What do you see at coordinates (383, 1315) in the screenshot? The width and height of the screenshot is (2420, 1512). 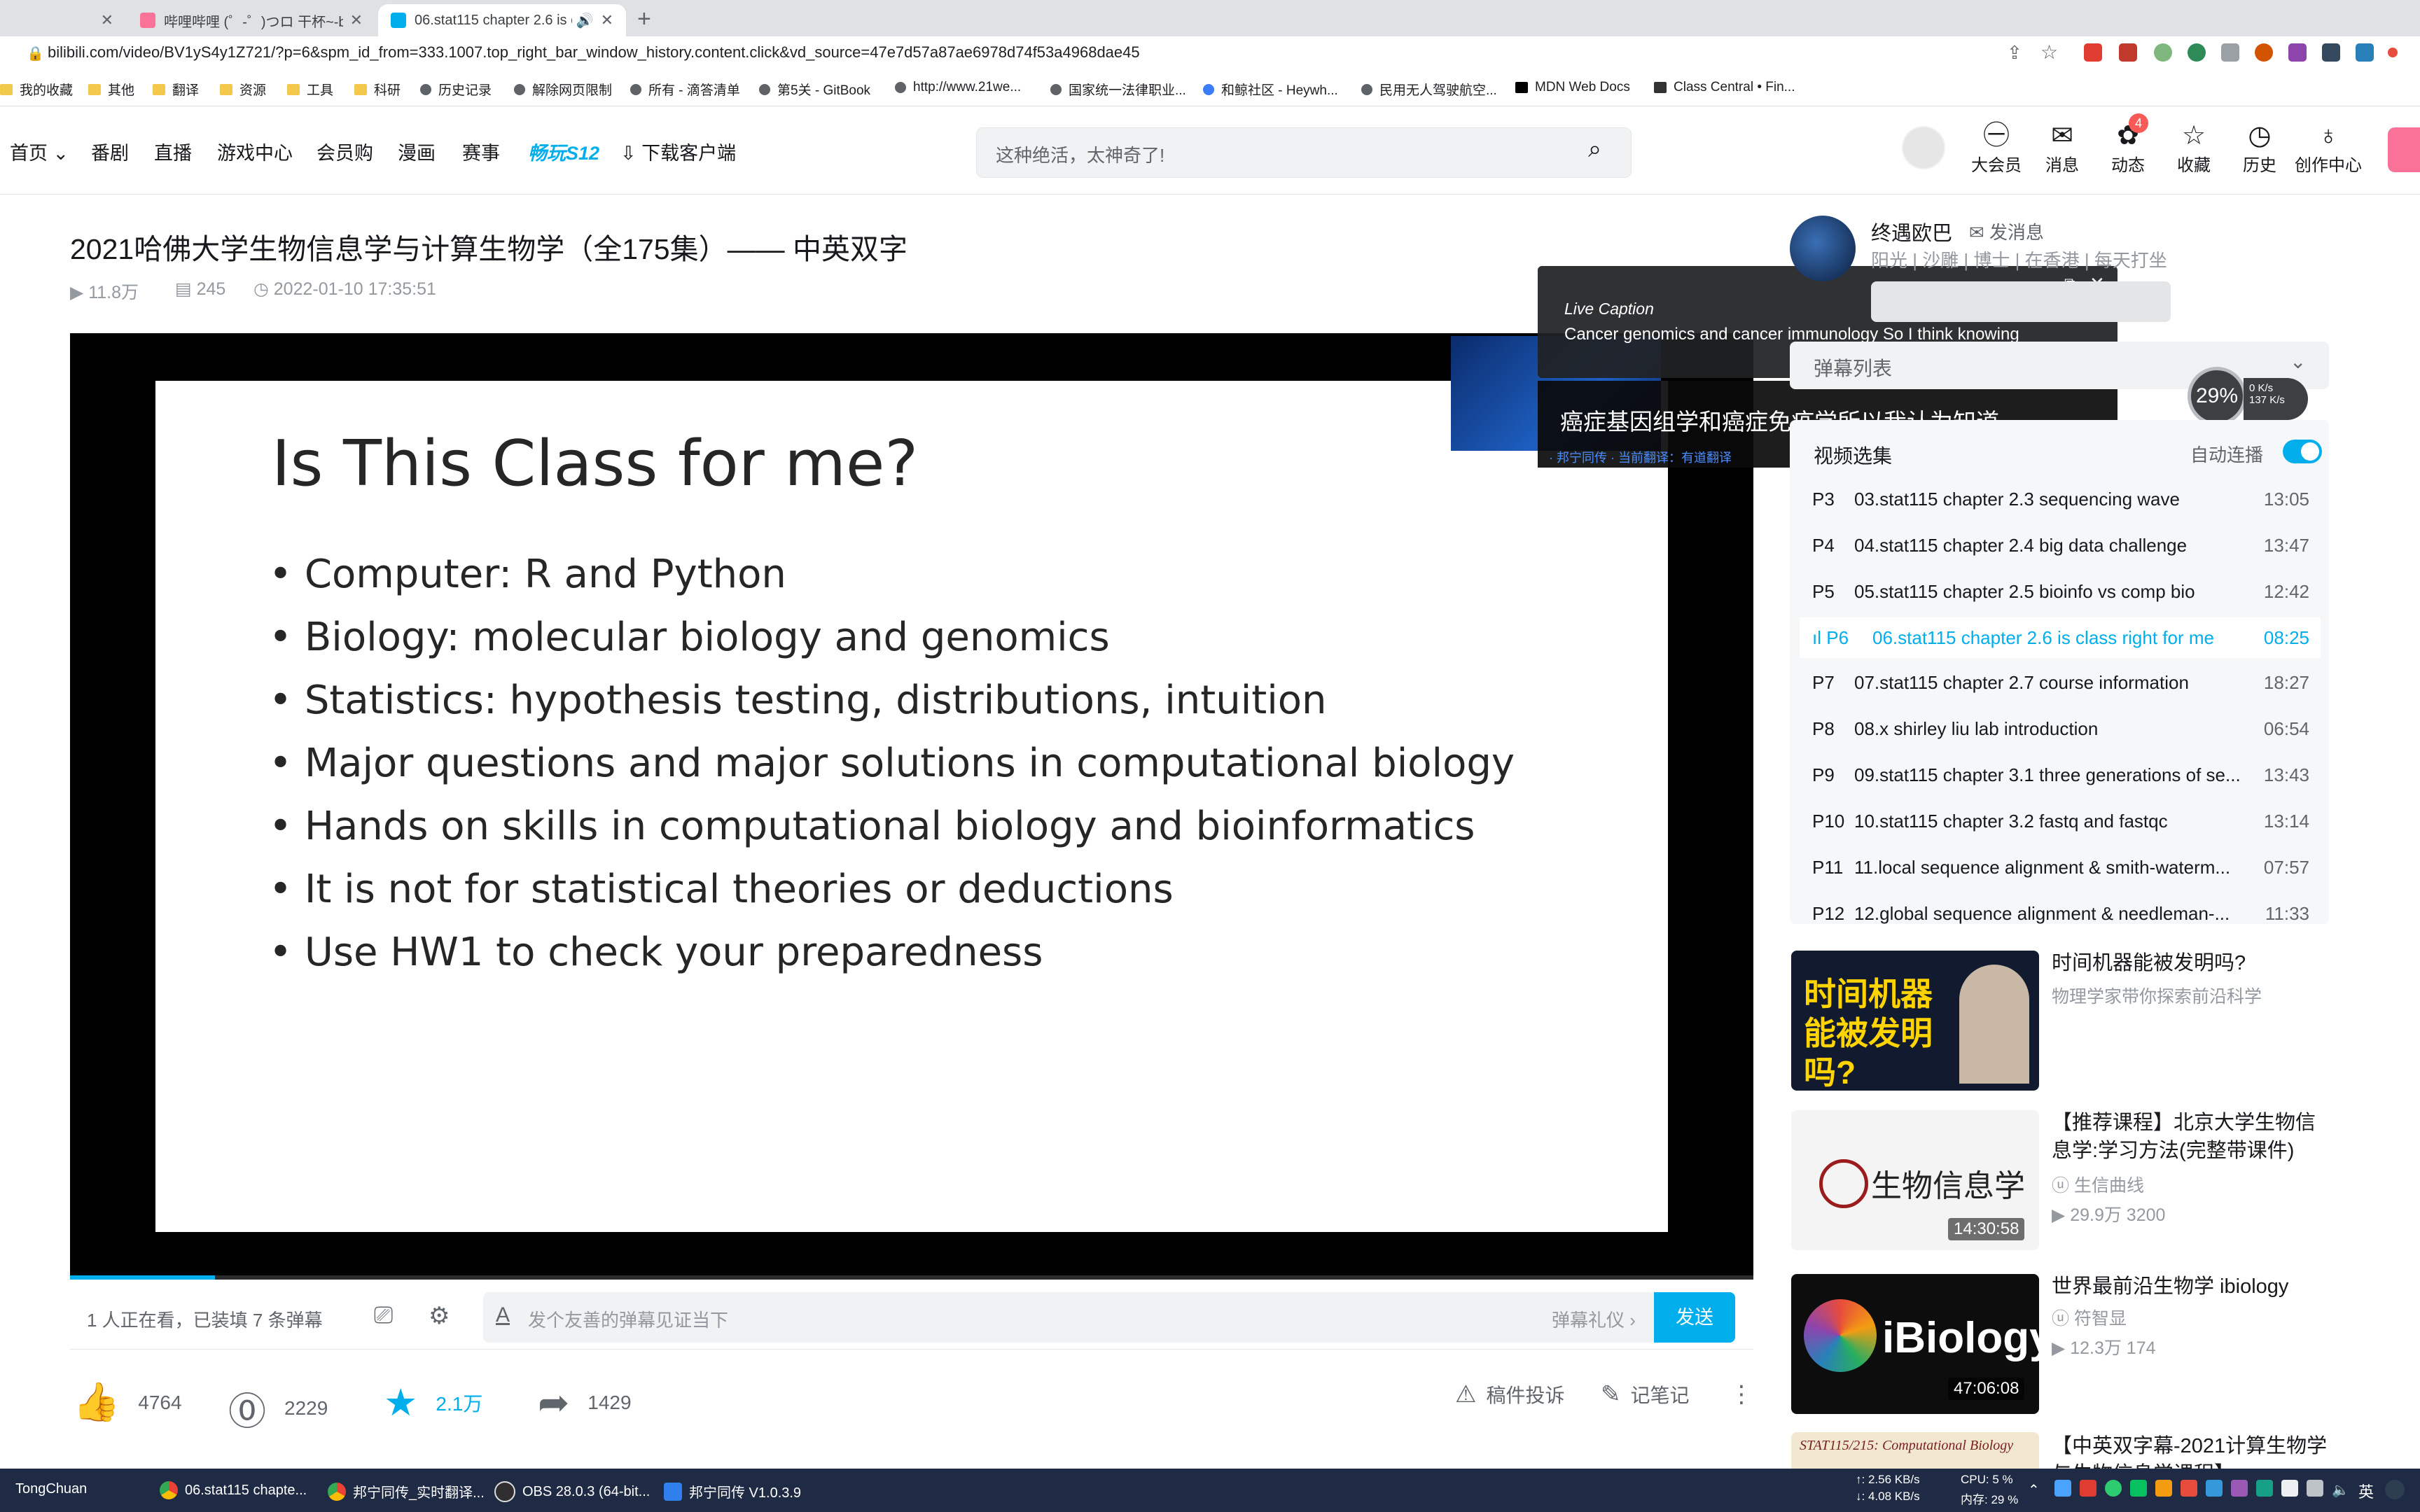 I see `danmaku-toggle-icon: ⎚` at bounding box center [383, 1315].